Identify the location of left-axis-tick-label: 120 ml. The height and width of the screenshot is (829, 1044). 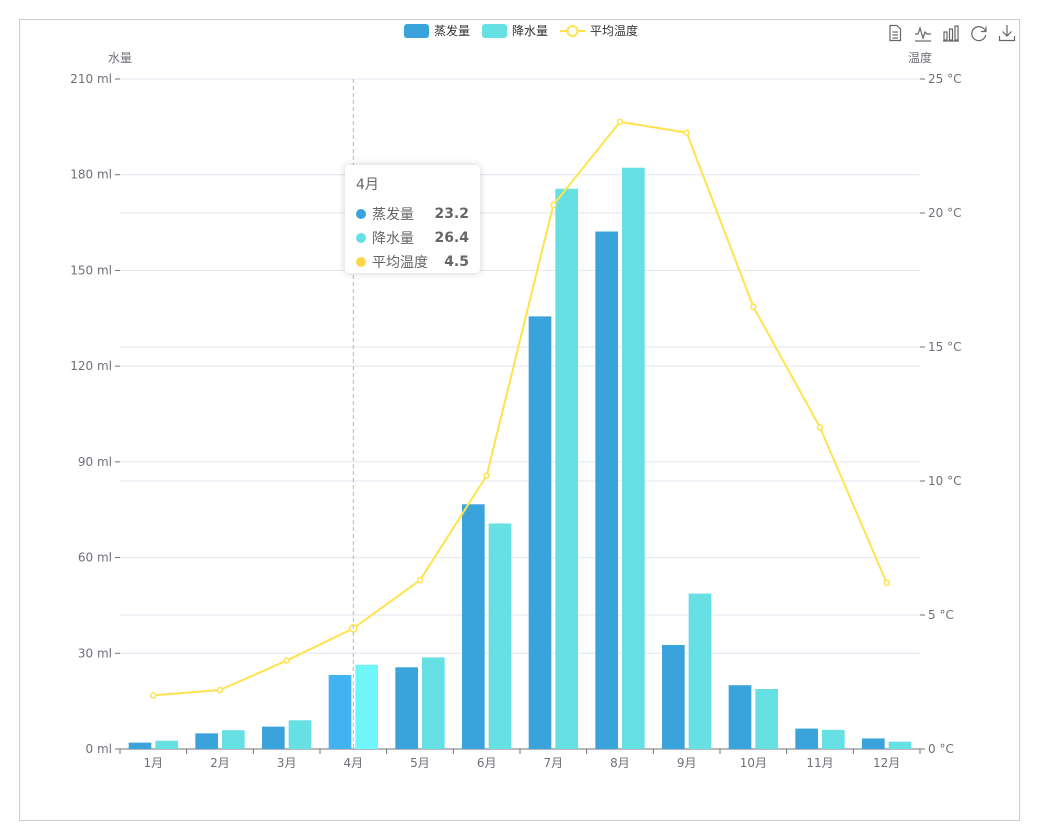
(91, 366).